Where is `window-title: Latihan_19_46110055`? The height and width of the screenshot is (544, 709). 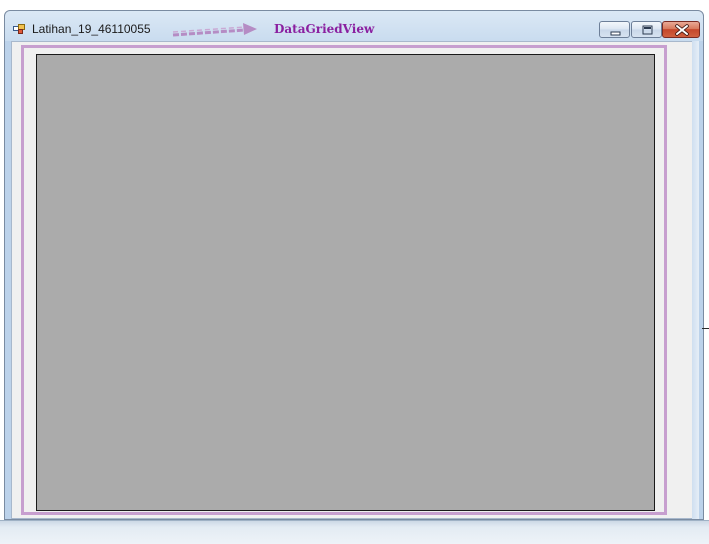 window-title: Latihan_19_46110055 is located at coordinates (91, 29).